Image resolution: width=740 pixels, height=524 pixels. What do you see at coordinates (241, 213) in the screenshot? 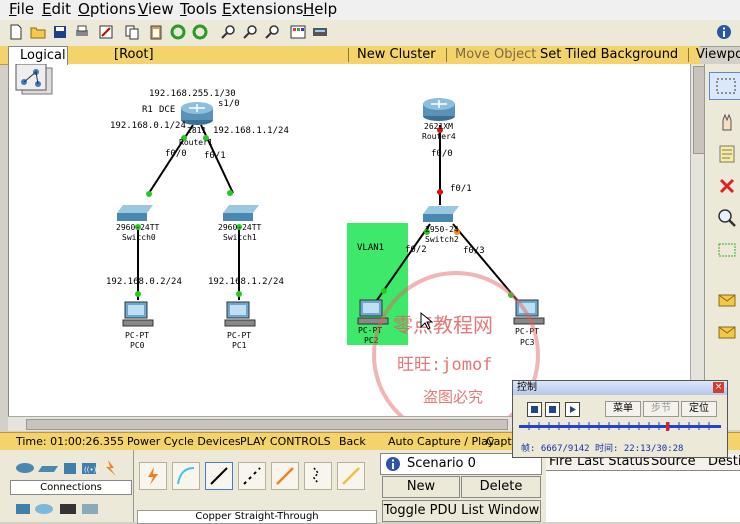
I see `switch1-icon` at bounding box center [241, 213].